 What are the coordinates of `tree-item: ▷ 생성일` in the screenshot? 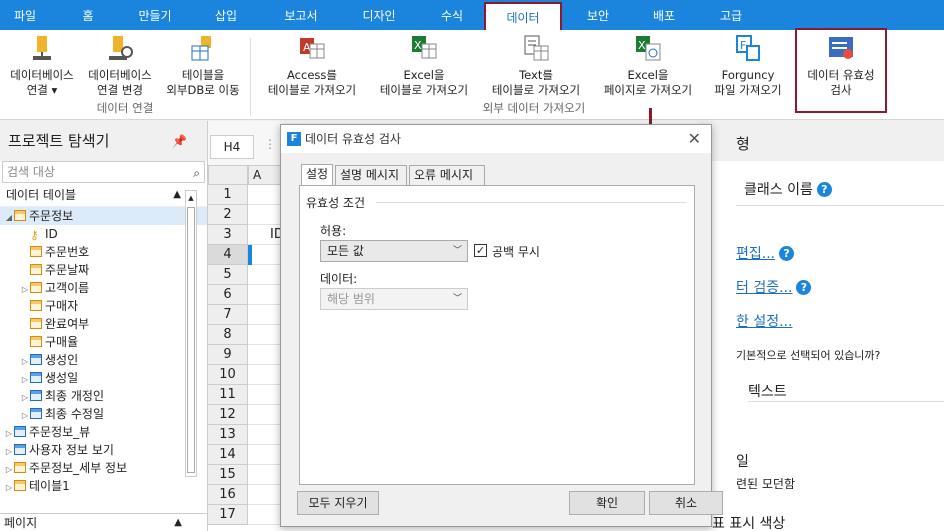 It's located at (103, 378).